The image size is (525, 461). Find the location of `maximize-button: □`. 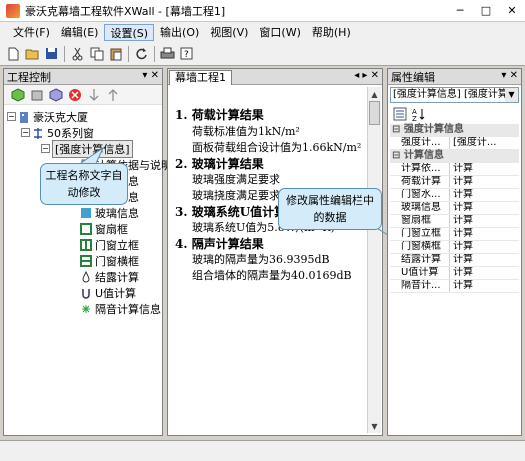

maximize-button: □ is located at coordinates (486, 11).